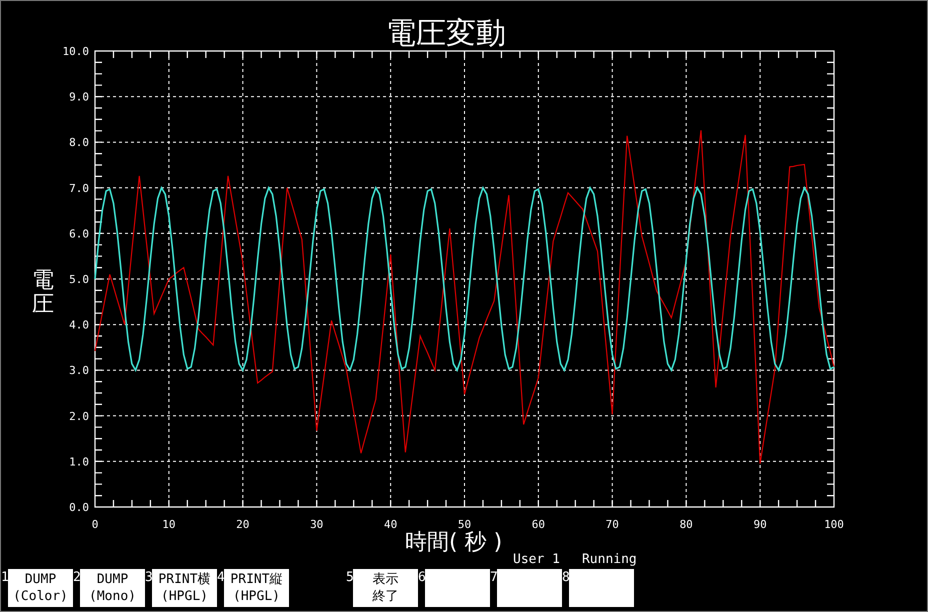 Image resolution: width=928 pixels, height=612 pixels. What do you see at coordinates (76, 578) in the screenshot?
I see `key-number: 2` at bounding box center [76, 578].